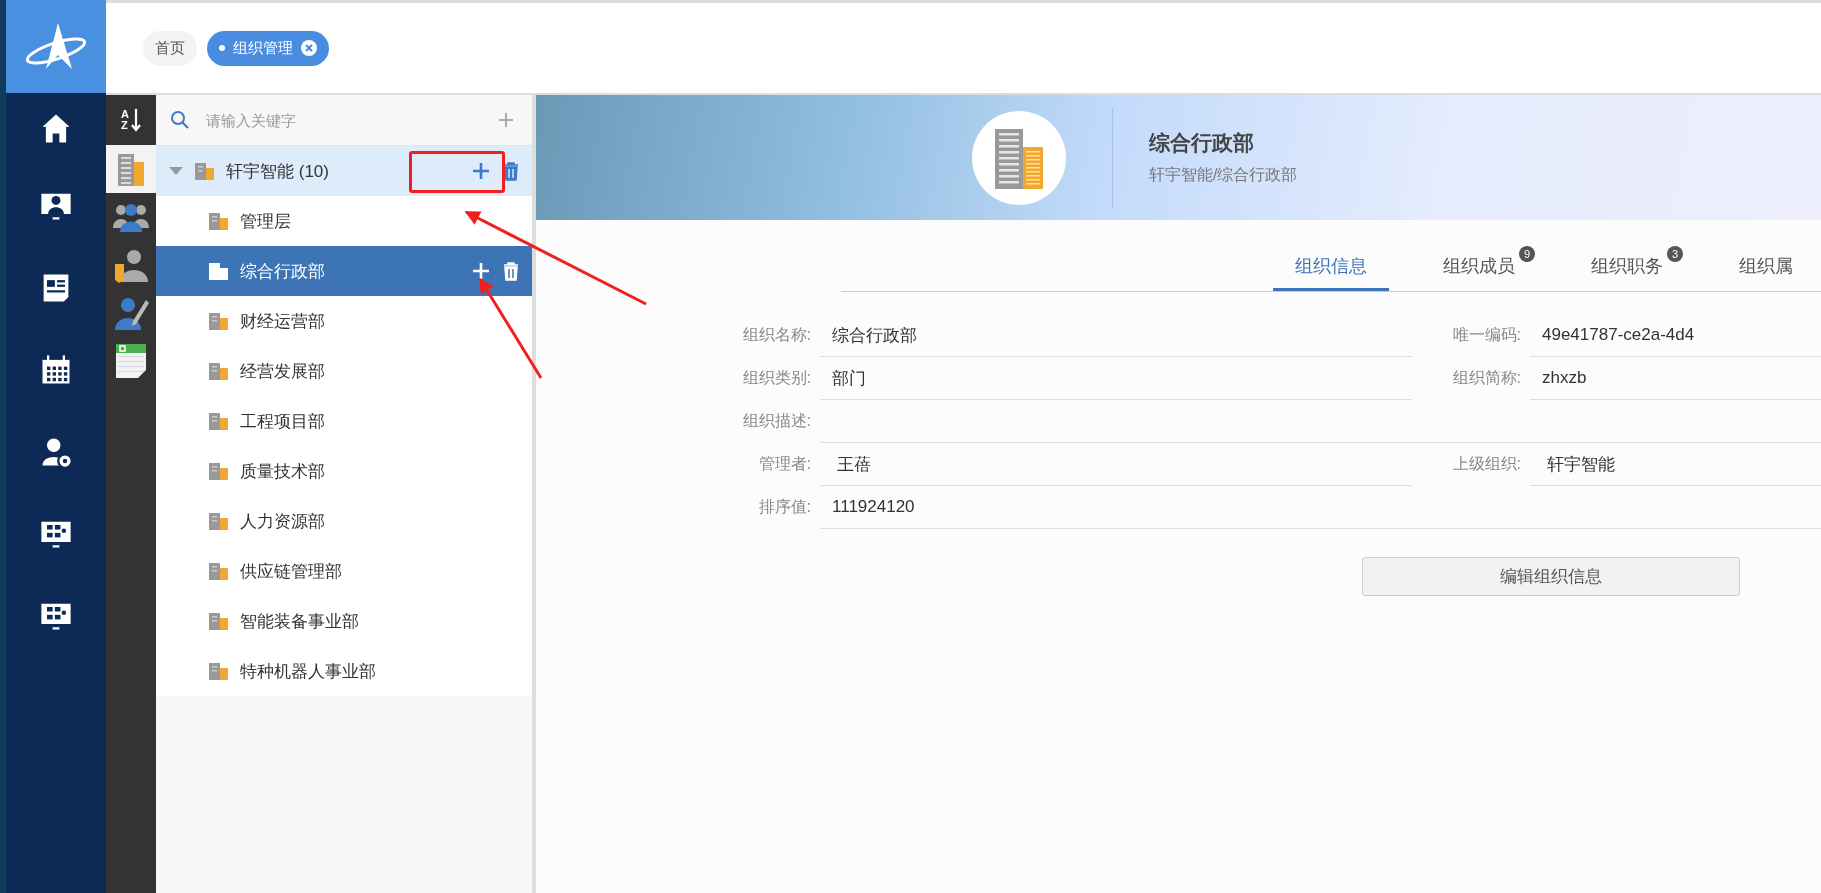 The image size is (1821, 893). I want to click on info-tab: 组织职务 3, so click(1627, 266).